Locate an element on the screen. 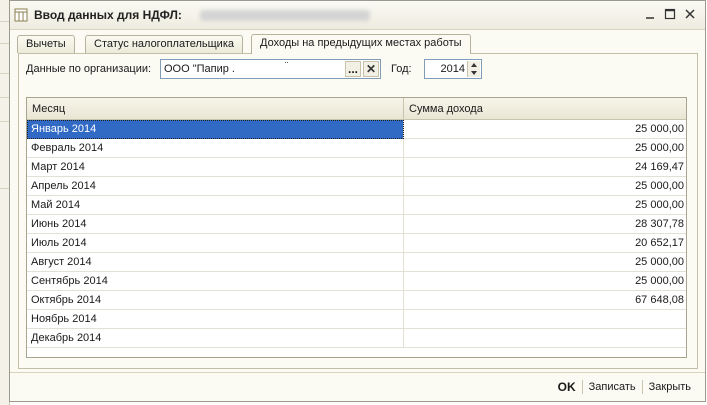 This screenshot has height=405, width=707. table-form-icon is located at coordinates (21, 15).